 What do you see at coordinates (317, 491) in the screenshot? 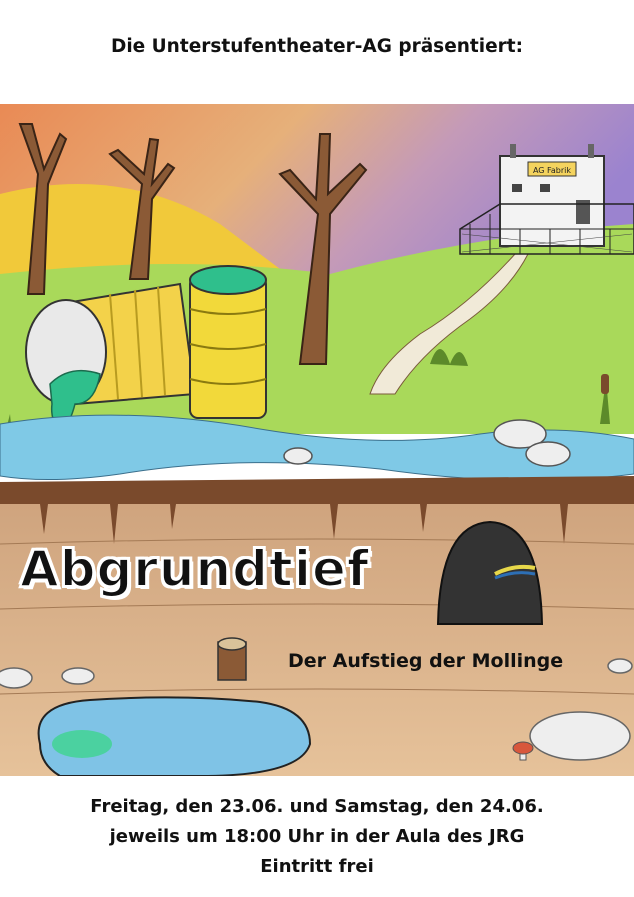
I see `topsoil` at bounding box center [317, 491].